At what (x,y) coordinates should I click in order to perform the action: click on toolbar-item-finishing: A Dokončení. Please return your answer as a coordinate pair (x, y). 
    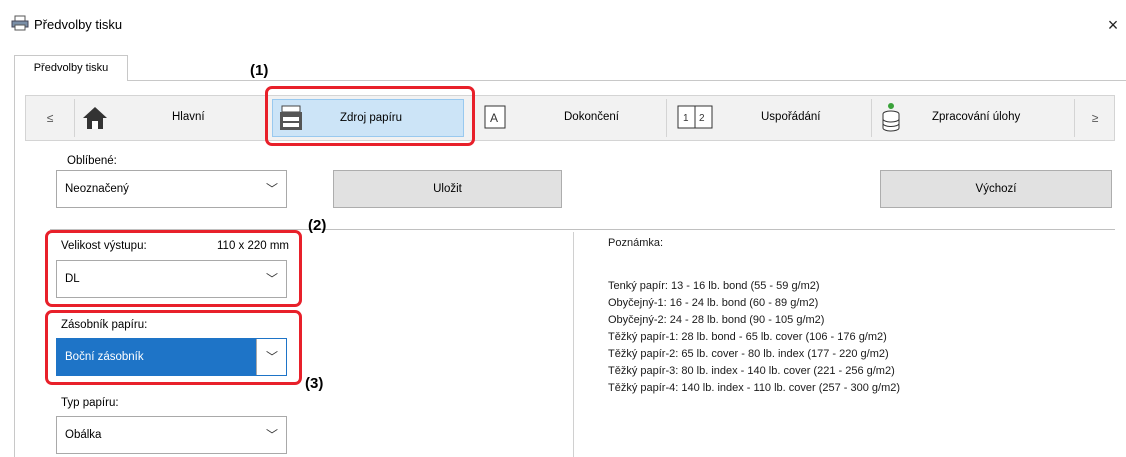
    Looking at the image, I should click on (568, 118).